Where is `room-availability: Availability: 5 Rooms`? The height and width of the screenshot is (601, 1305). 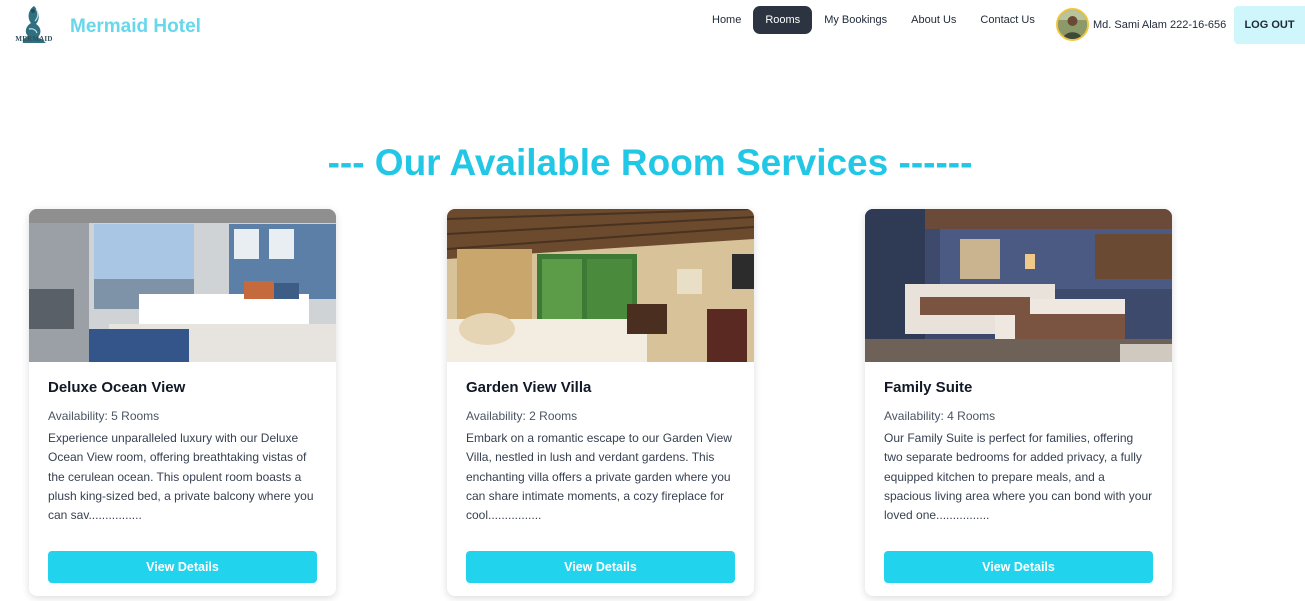 room-availability: Availability: 5 Rooms is located at coordinates (104, 416).